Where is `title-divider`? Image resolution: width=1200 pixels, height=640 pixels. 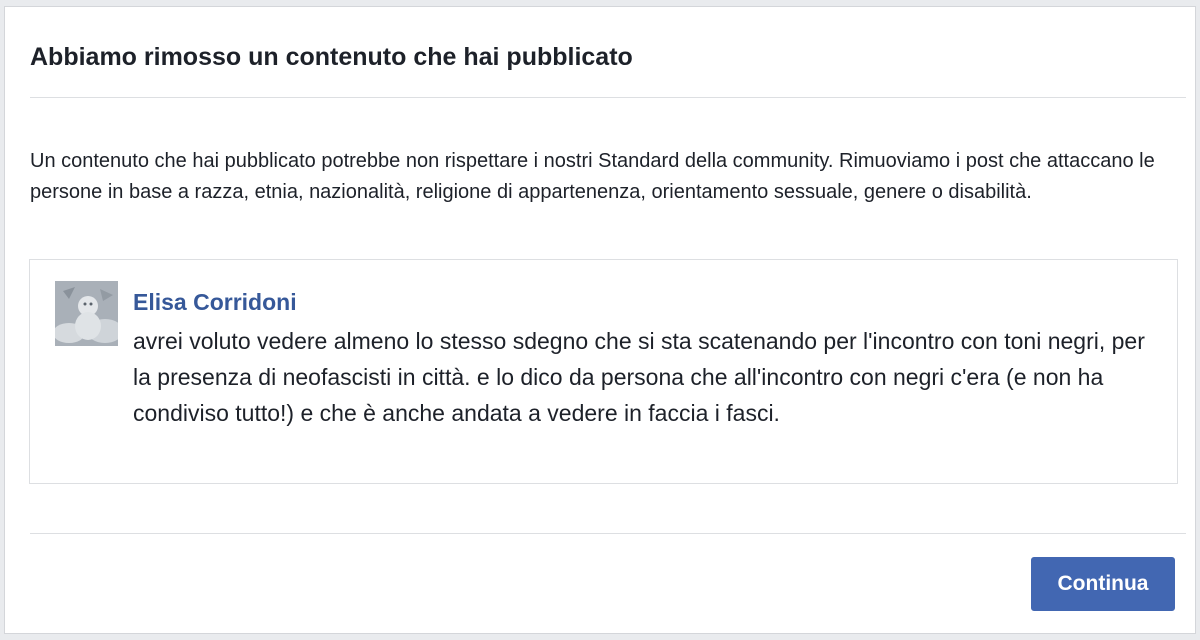 title-divider is located at coordinates (608, 97).